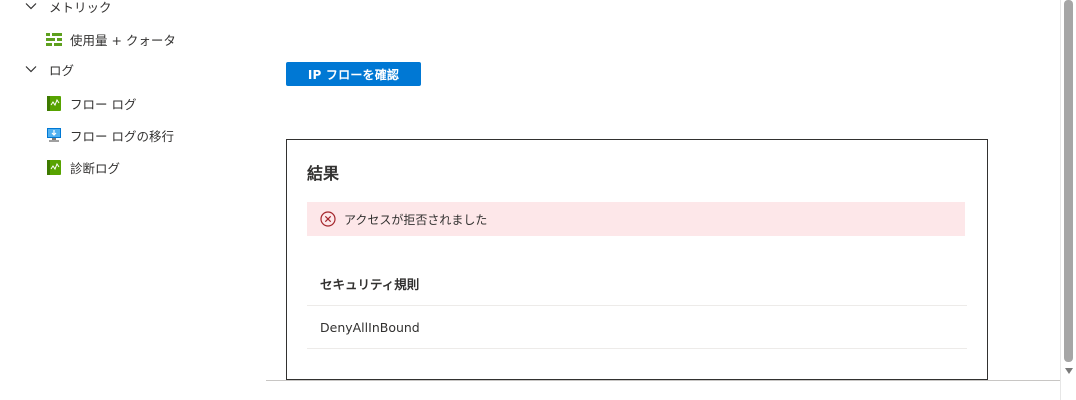  Describe the element at coordinates (1068, 181) in the screenshot. I see `scrollbar-thumb` at that location.